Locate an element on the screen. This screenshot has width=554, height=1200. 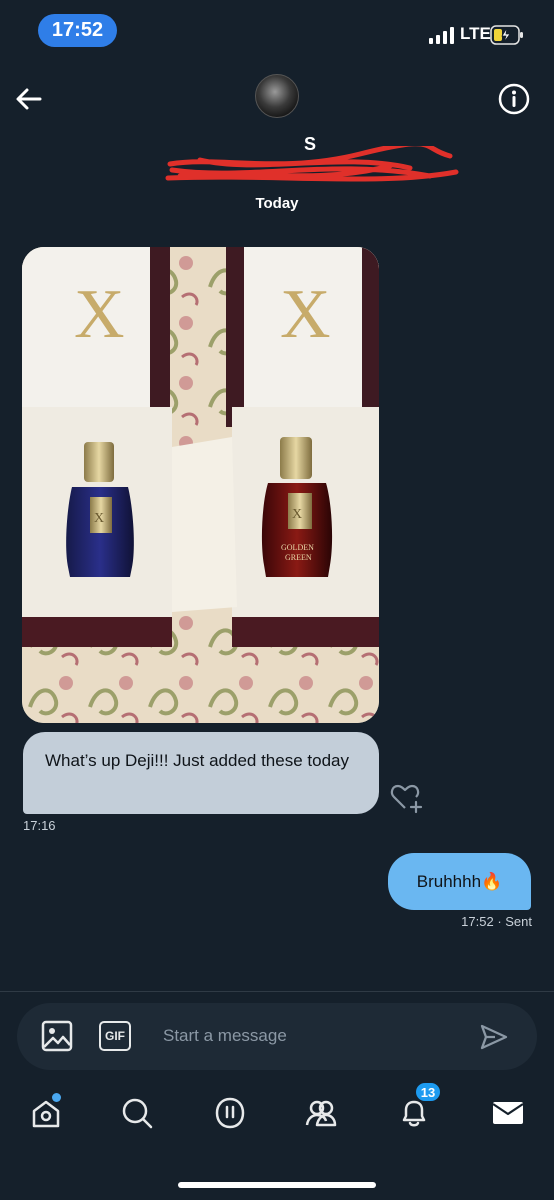
back-button is located at coordinates (29, 99).